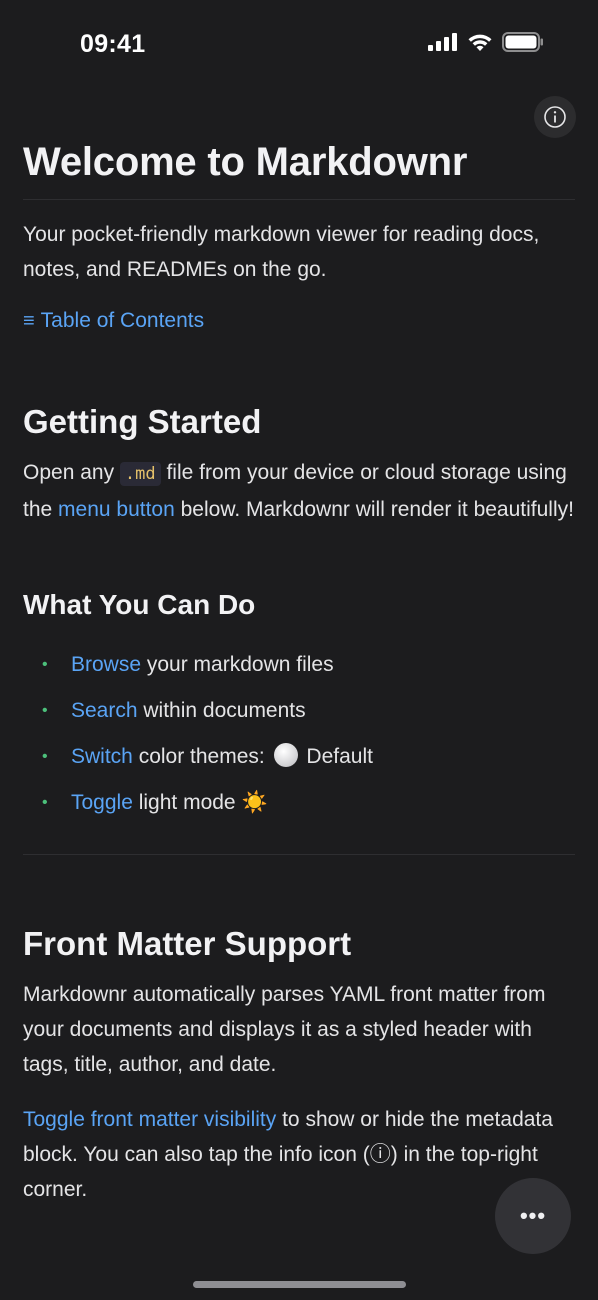 The image size is (598, 1300). I want to click on text: your markdown files, so click(237, 664).